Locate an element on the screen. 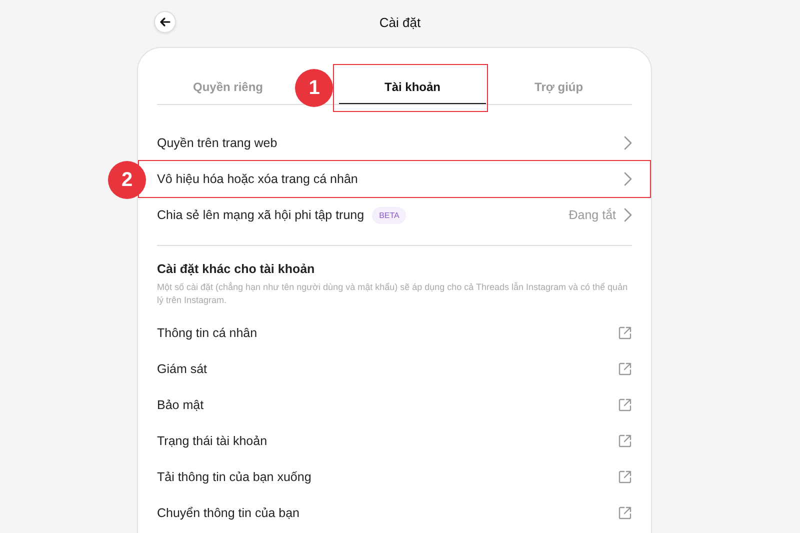 This screenshot has width=800, height=533. settings-row: Quyền trên trang web is located at coordinates (394, 143).